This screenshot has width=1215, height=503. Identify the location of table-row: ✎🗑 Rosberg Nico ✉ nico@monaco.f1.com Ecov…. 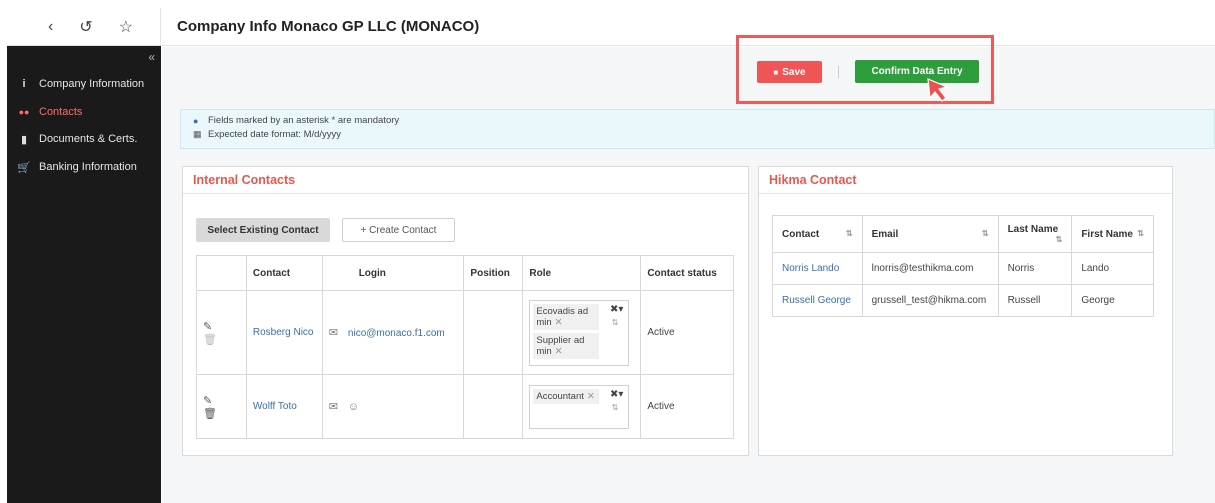
(465, 332).